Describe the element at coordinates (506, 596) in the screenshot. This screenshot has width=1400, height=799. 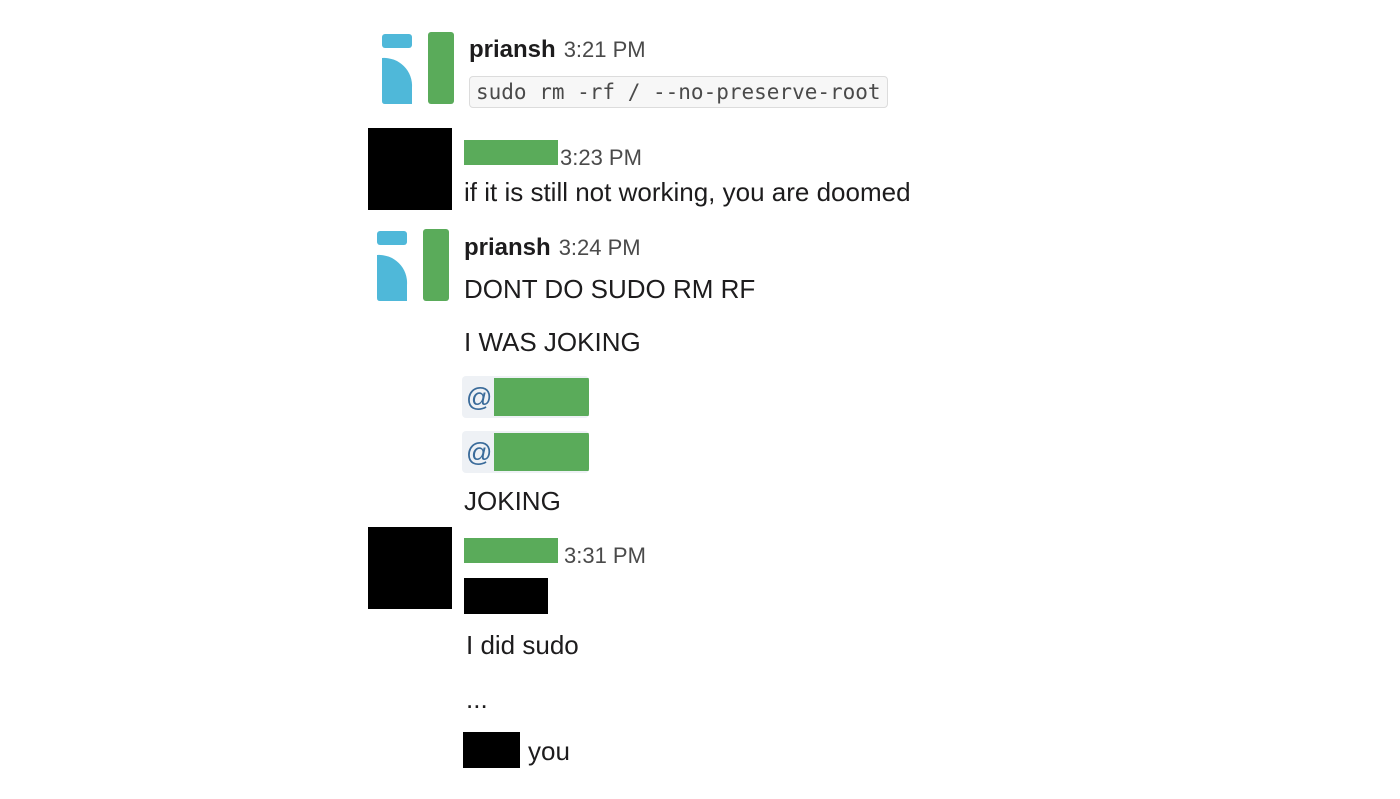
I see `message-text-redacted` at that location.